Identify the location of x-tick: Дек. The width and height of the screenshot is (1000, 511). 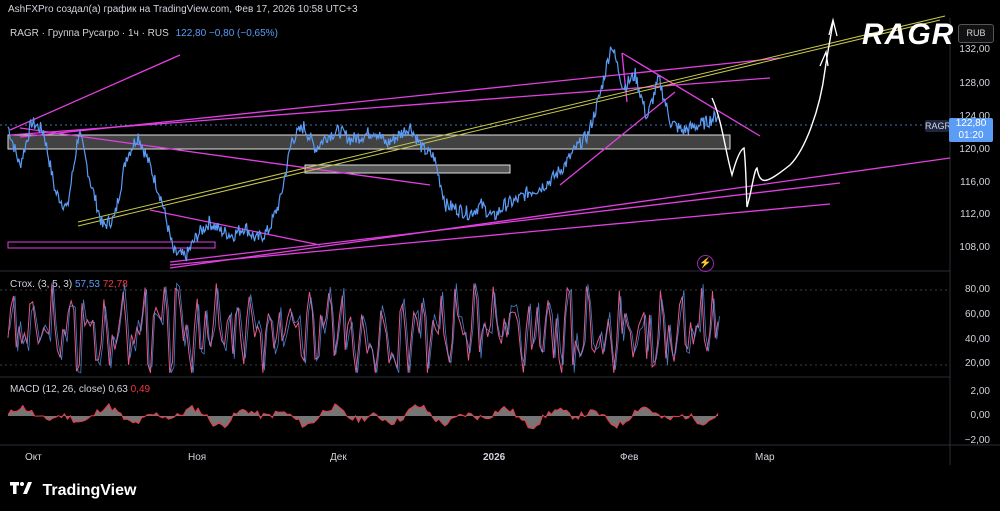
(338, 457).